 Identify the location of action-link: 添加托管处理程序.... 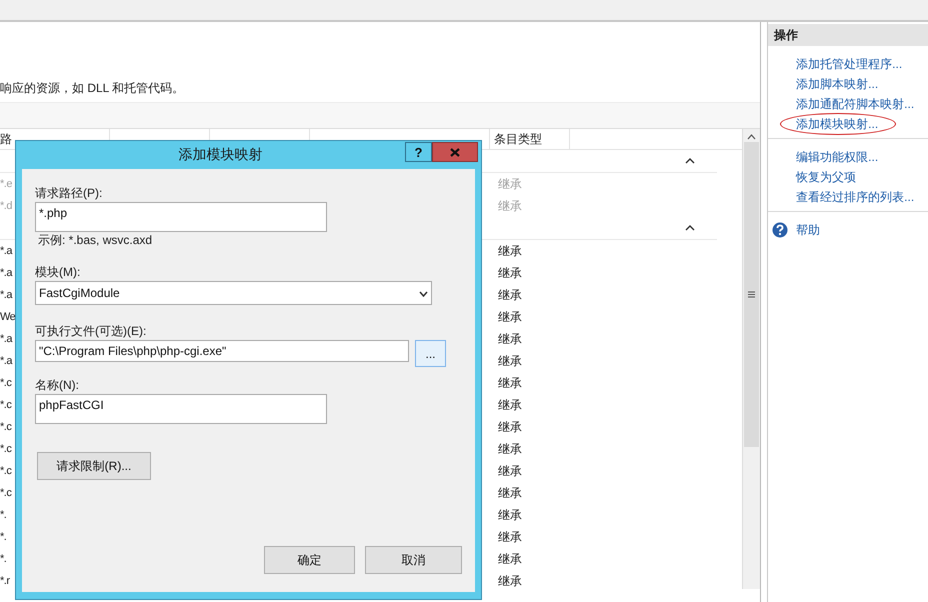
(849, 64).